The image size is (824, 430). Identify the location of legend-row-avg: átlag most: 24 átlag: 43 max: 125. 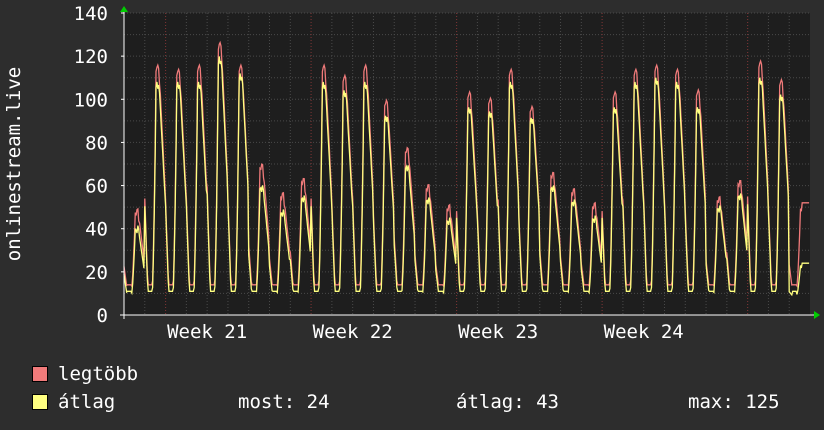
(412, 402).